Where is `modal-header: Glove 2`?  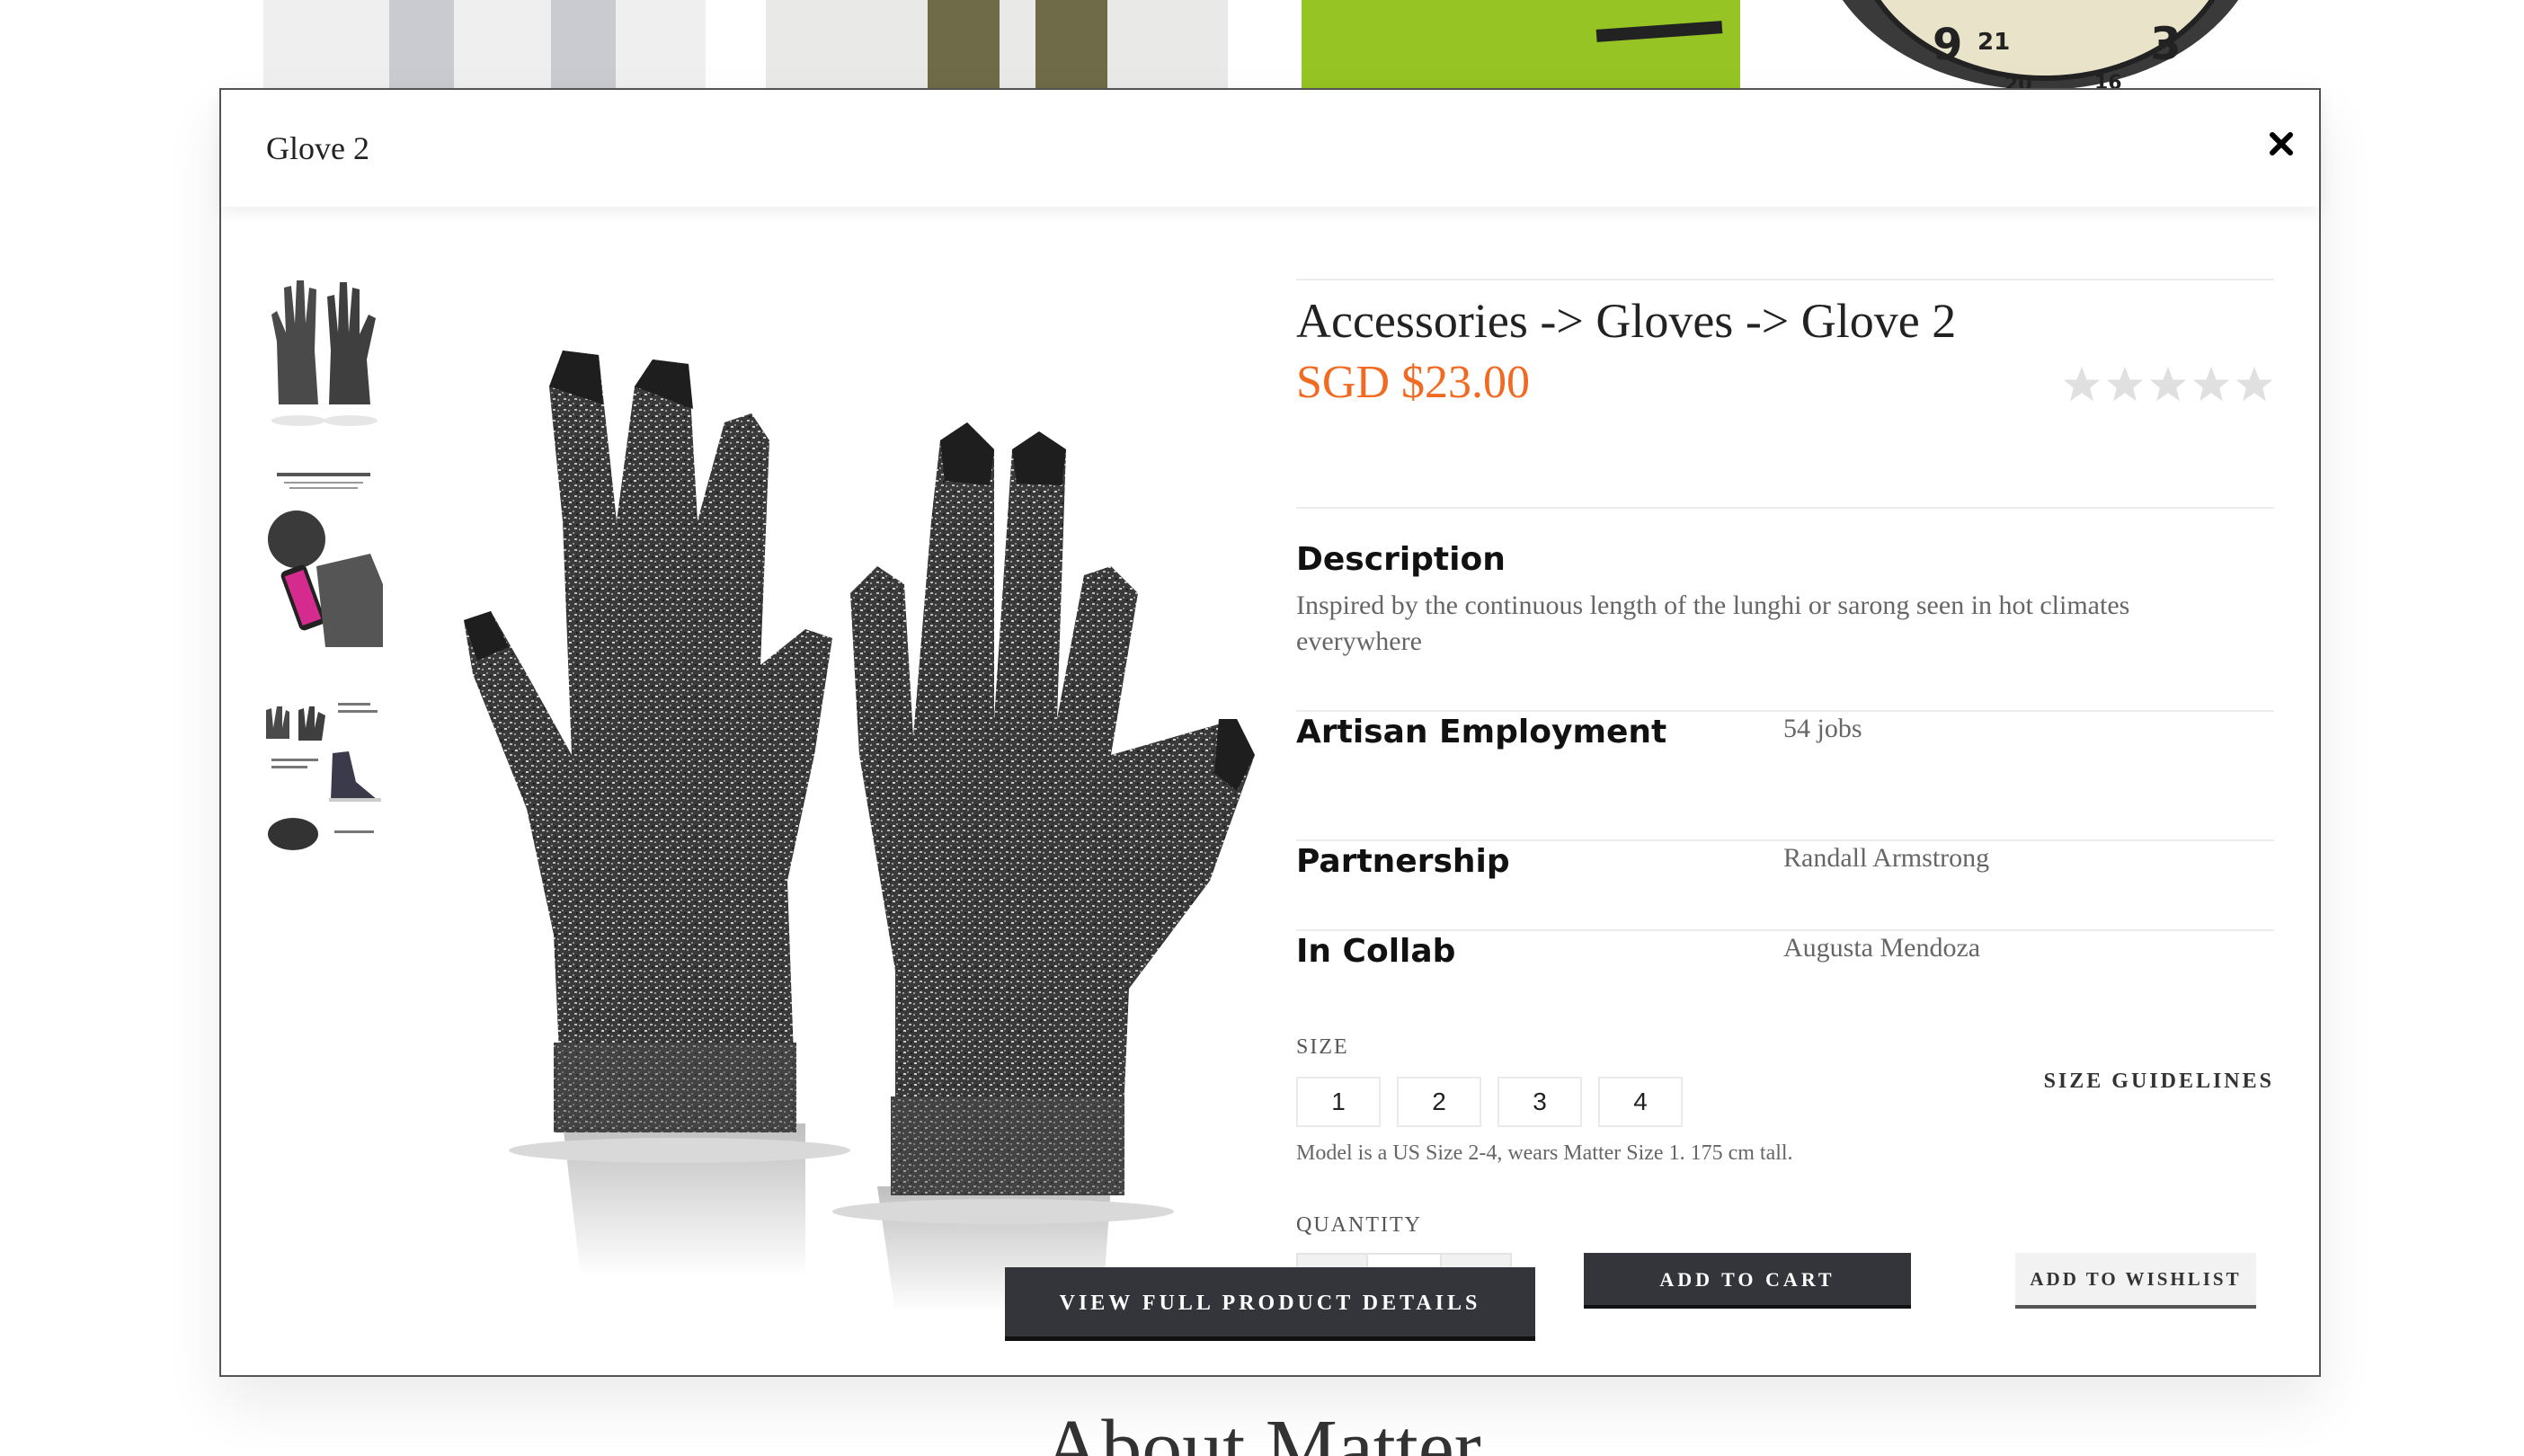
modal-header: Glove 2 is located at coordinates (1270, 148).